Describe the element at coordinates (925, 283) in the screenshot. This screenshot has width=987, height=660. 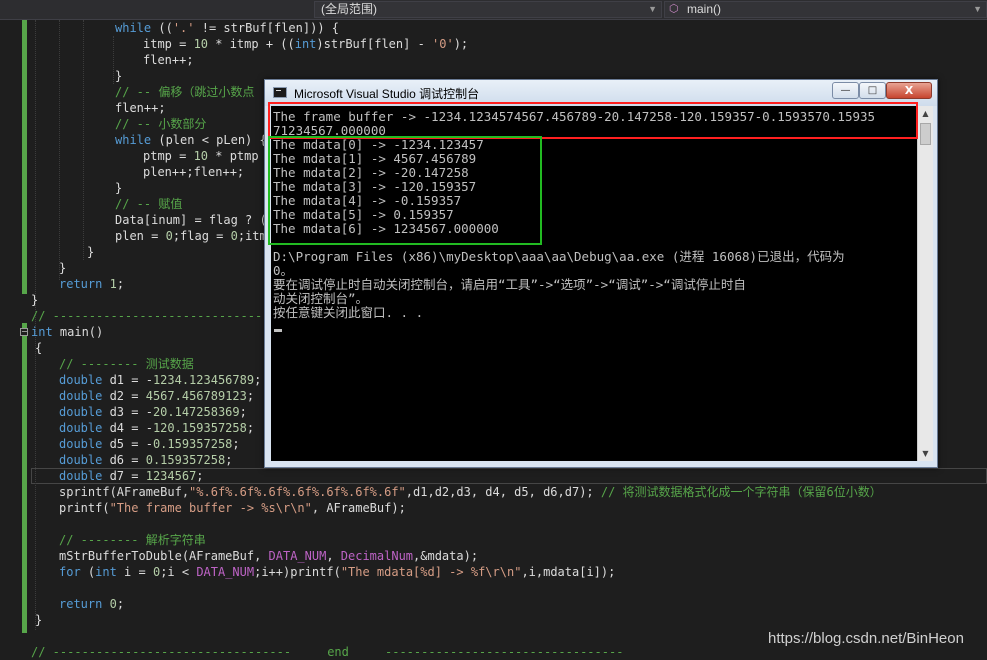
I see `console-scrollbar: ▲ ▼` at that location.